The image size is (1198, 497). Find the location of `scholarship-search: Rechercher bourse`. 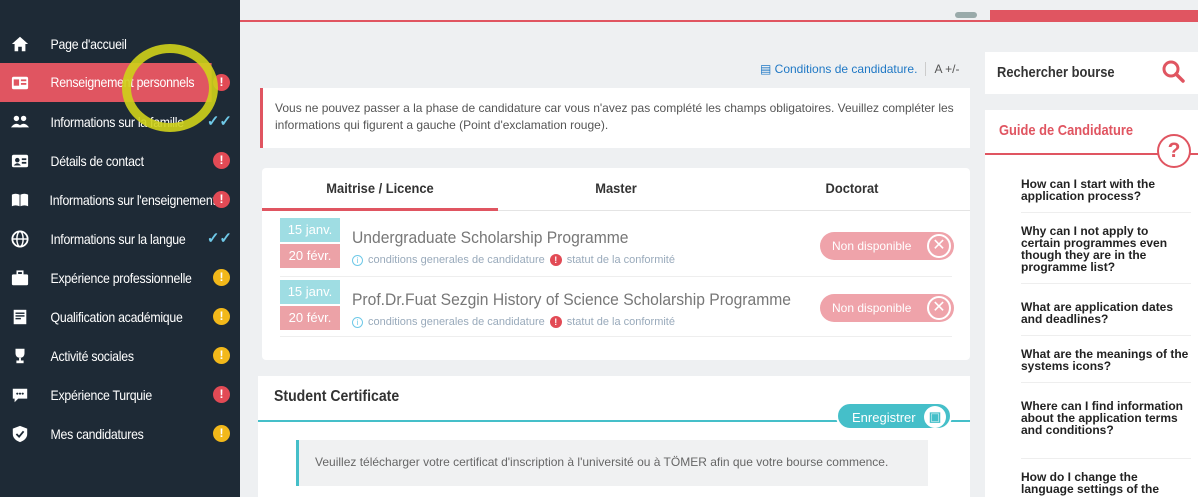

scholarship-search: Rechercher bourse is located at coordinates (1091, 73).